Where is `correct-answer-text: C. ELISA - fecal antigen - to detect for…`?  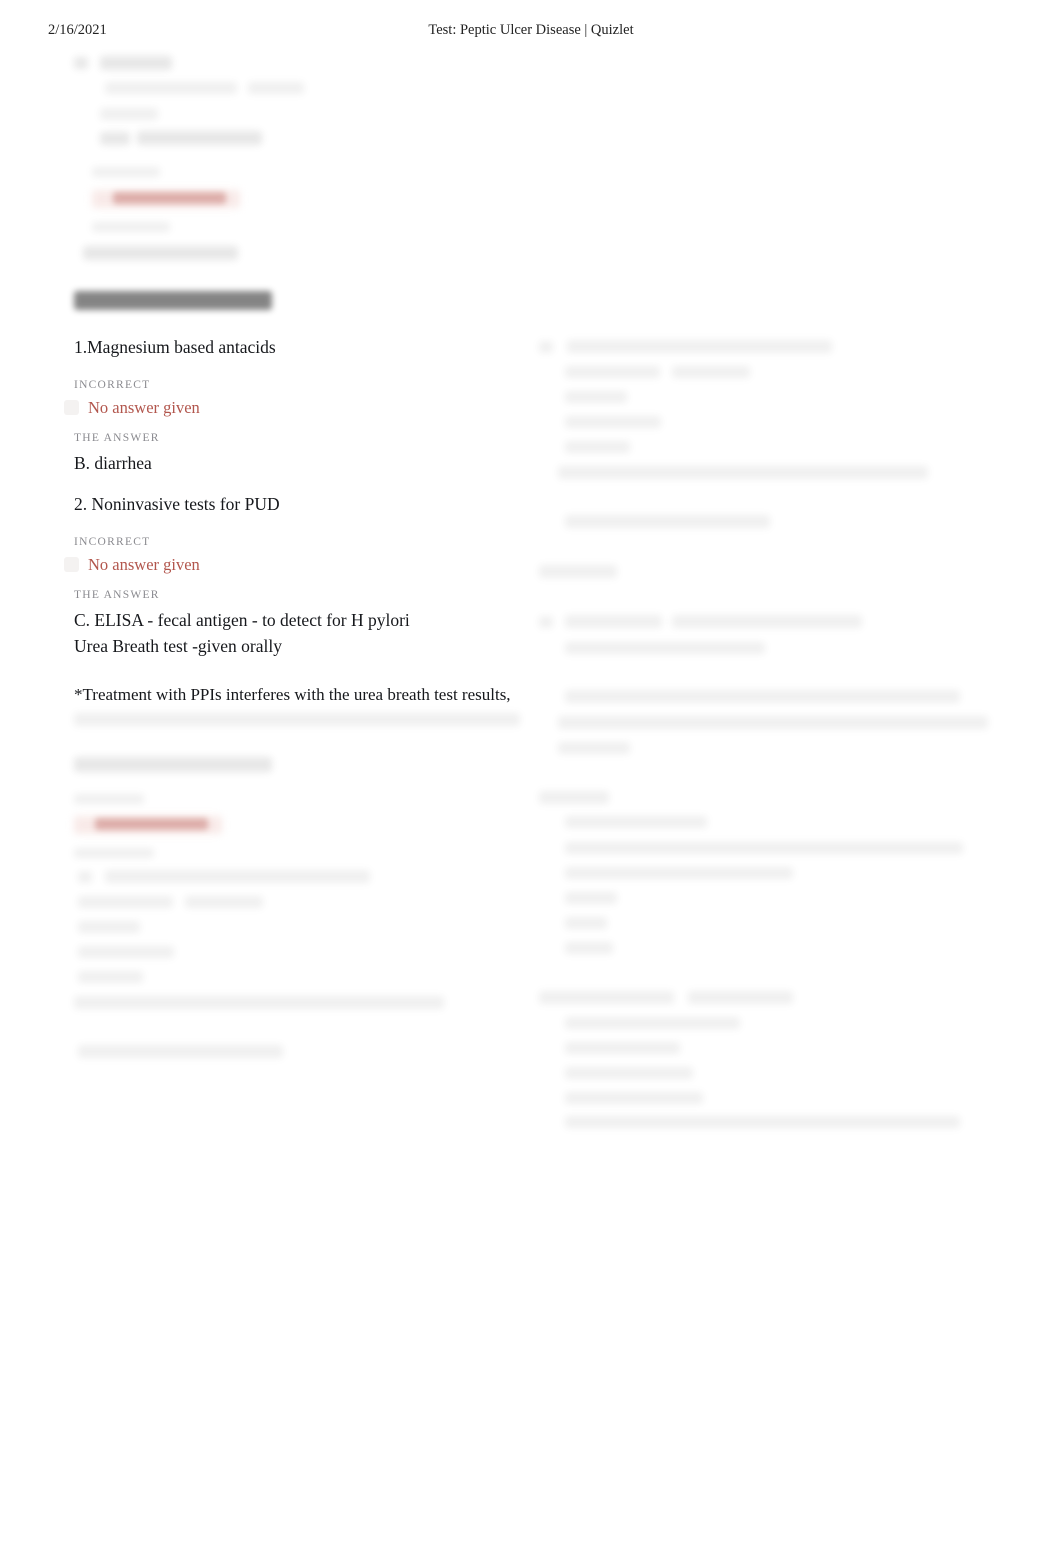
correct-answer-text: C. ELISA - fecal antigen - to detect for… is located at coordinates (242, 619).